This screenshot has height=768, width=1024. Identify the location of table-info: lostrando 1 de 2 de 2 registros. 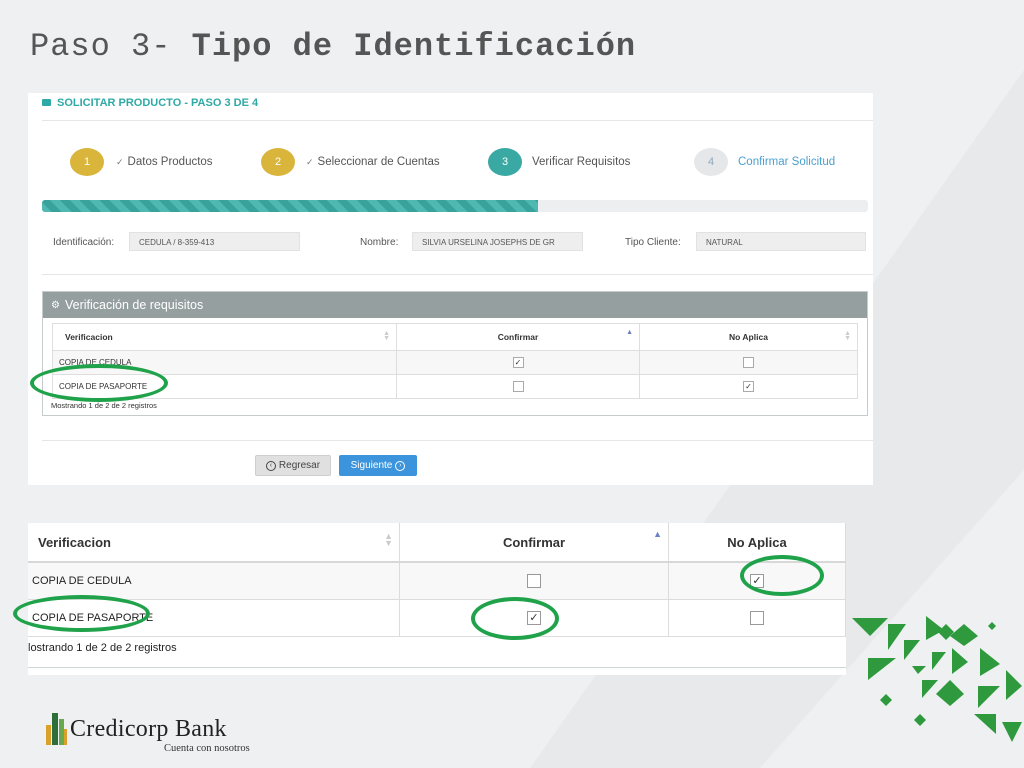
(102, 648).